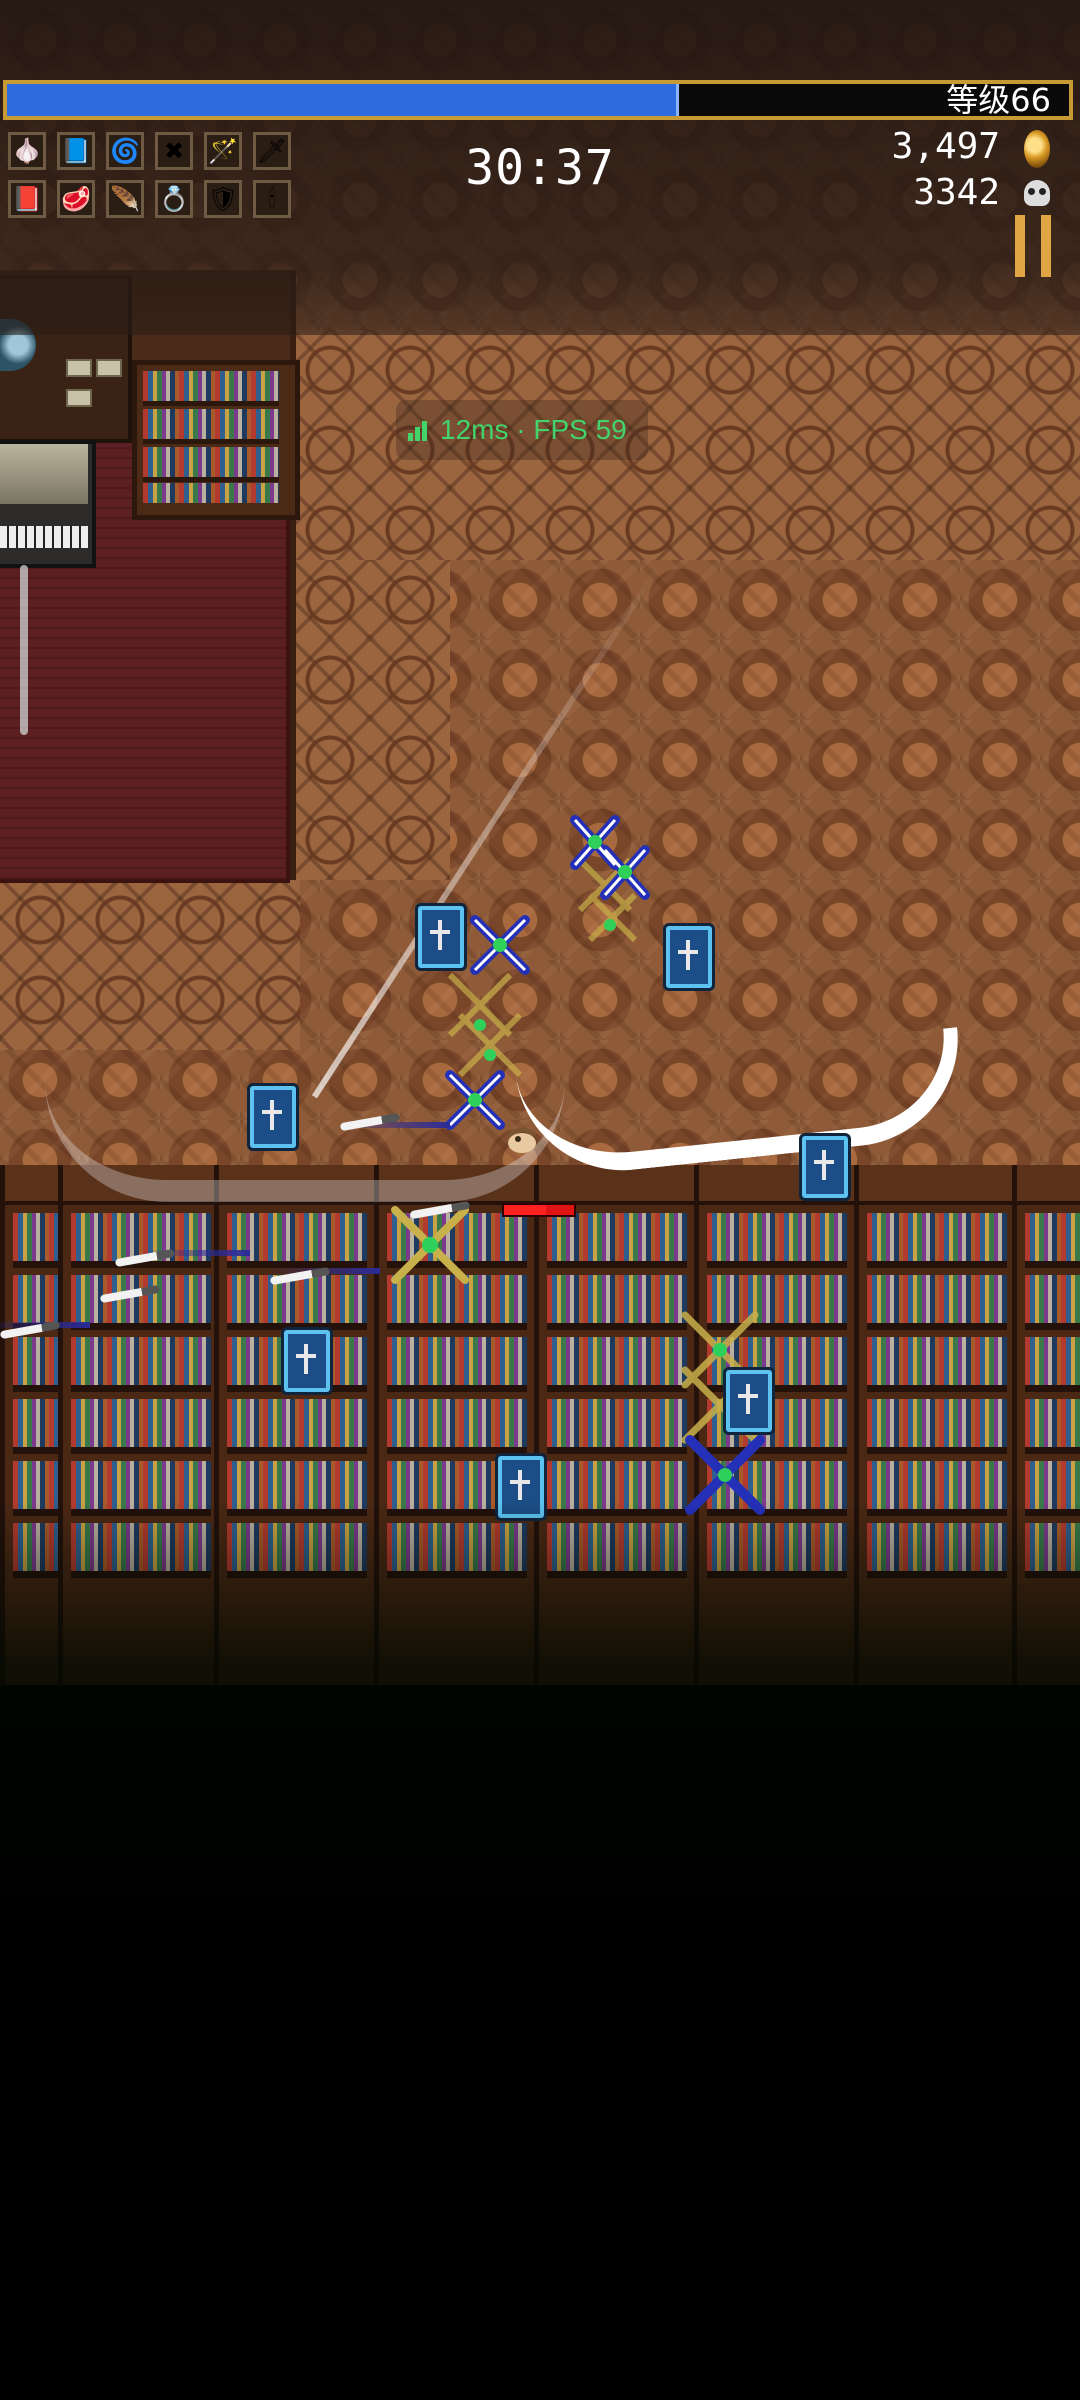 The height and width of the screenshot is (2400, 1080). I want to click on experience-fill, so click(343, 100).